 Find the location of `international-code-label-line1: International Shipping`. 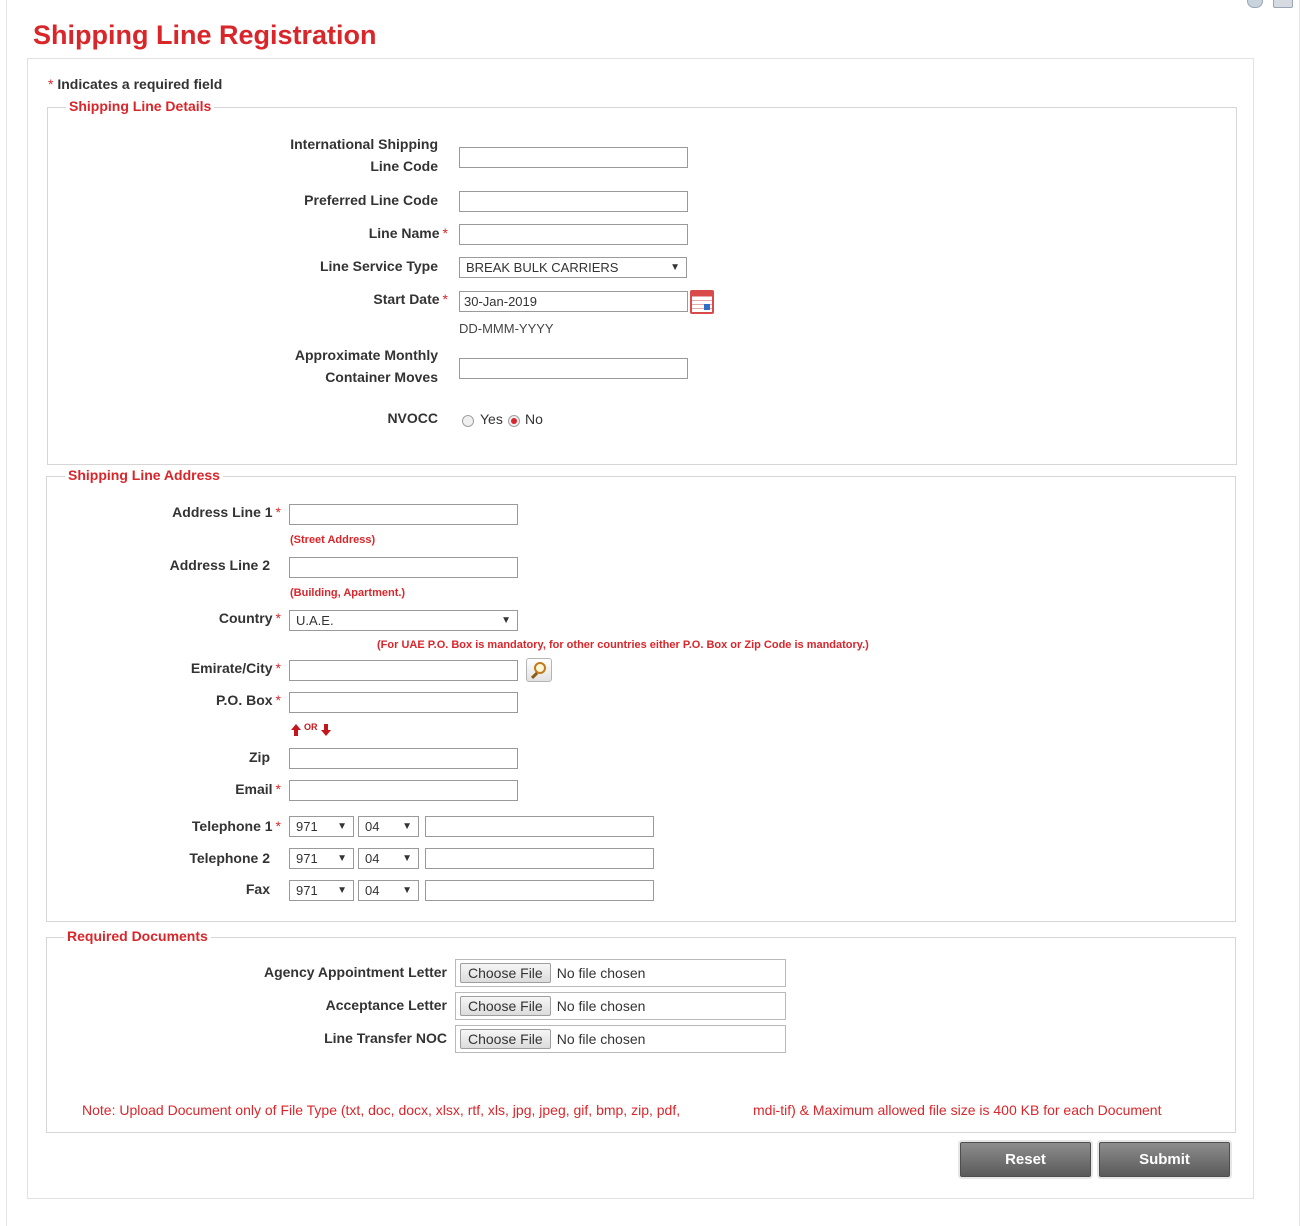

international-code-label-line1: International Shipping is located at coordinates (364, 144).